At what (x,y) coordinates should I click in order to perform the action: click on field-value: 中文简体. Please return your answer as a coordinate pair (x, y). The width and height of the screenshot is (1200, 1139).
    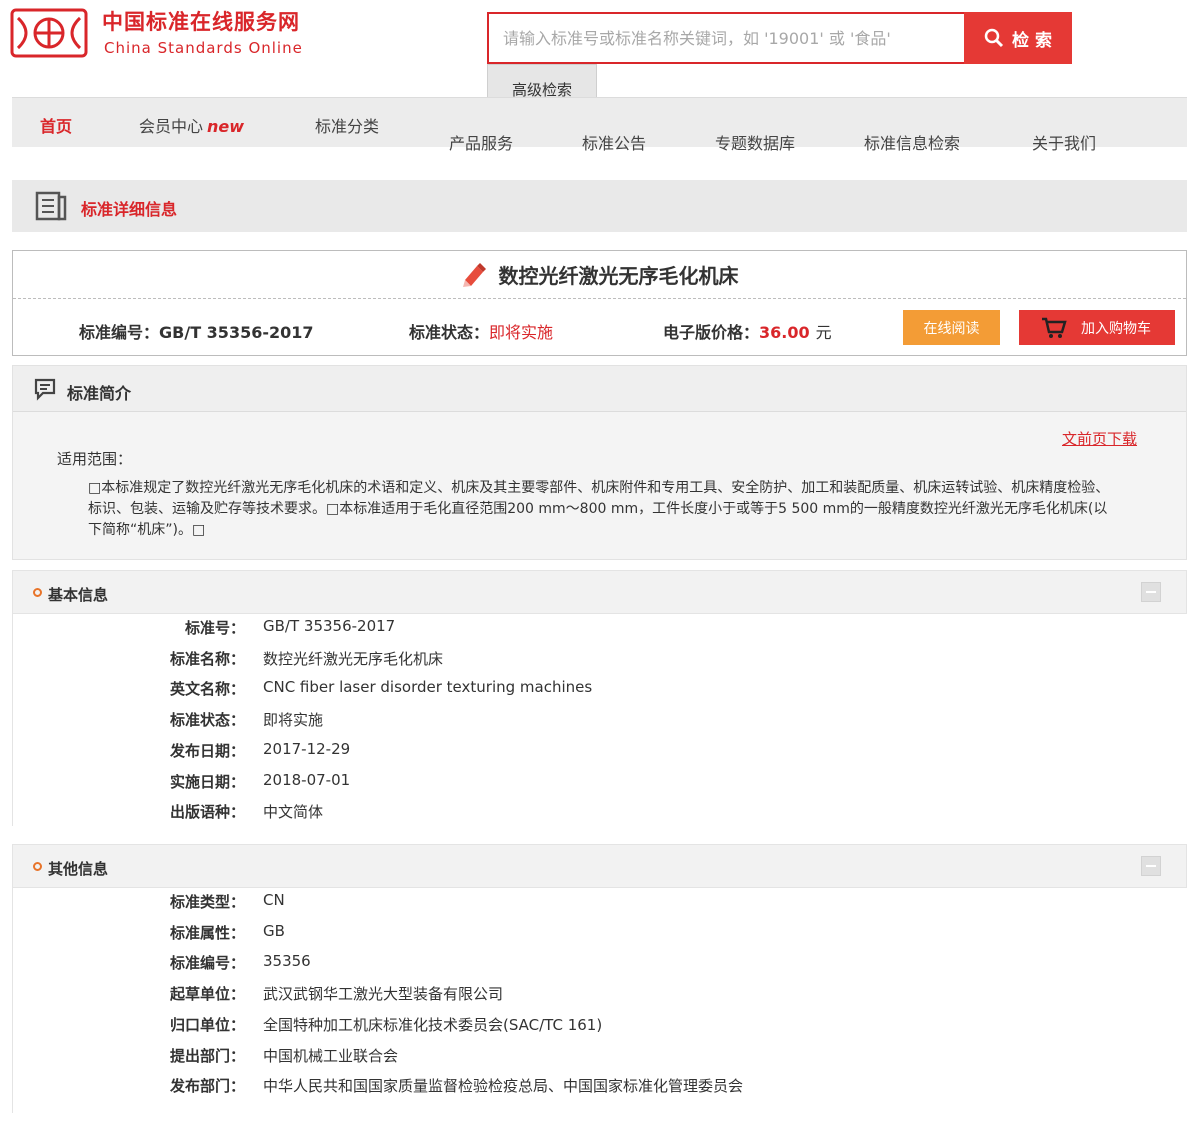
    Looking at the image, I should click on (293, 812).